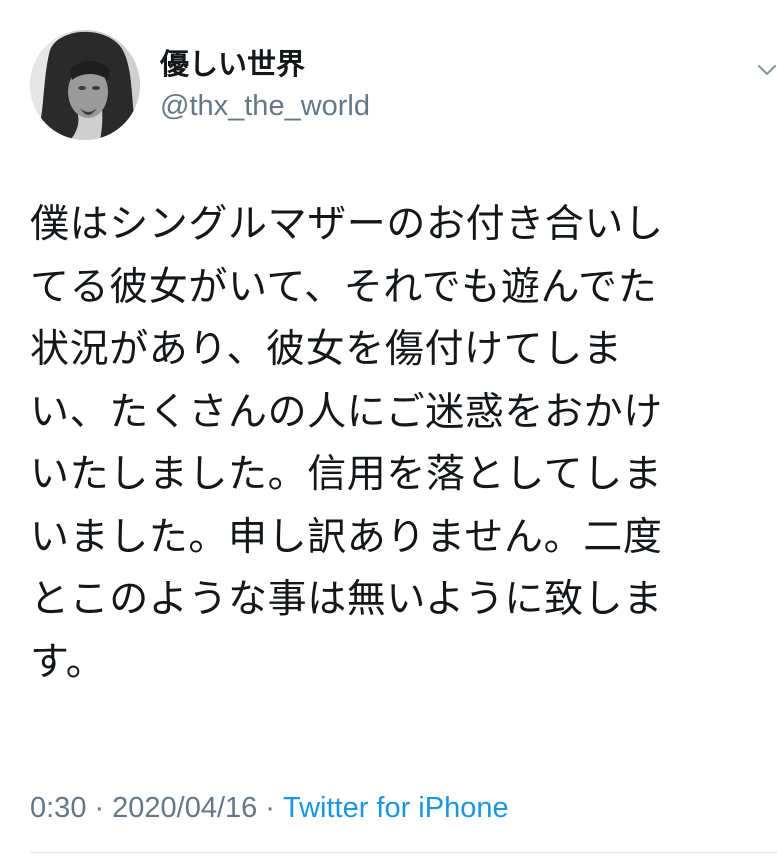  I want to click on tweet-time: 0:30, so click(58, 808).